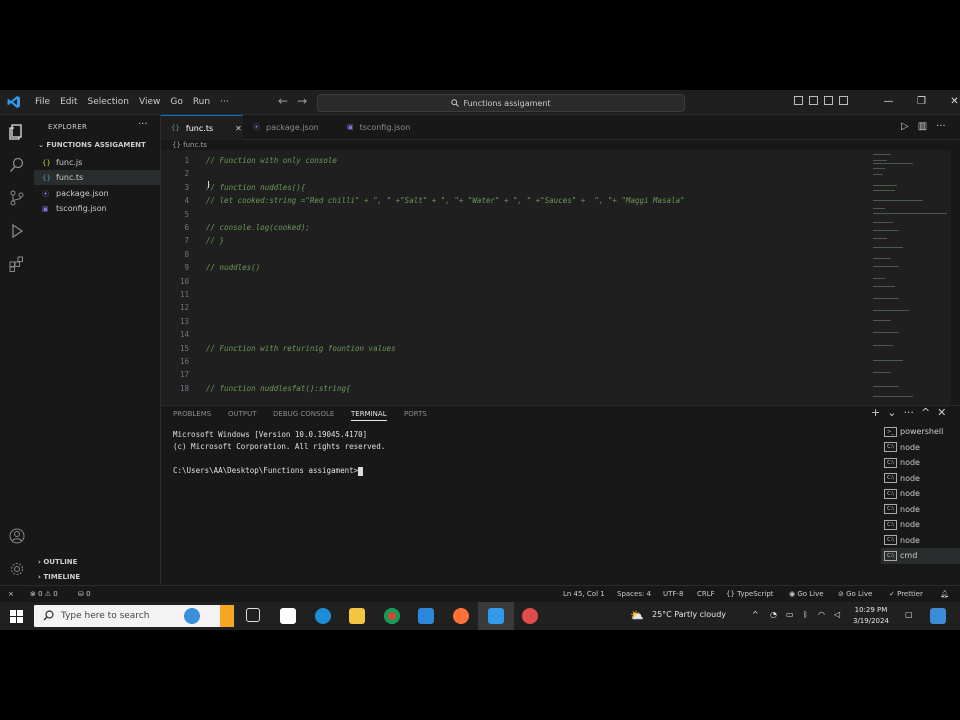 Image resolution: width=960 pixels, height=720 pixels. What do you see at coordinates (790, 614) in the screenshot?
I see `battery-icon: ▭` at bounding box center [790, 614].